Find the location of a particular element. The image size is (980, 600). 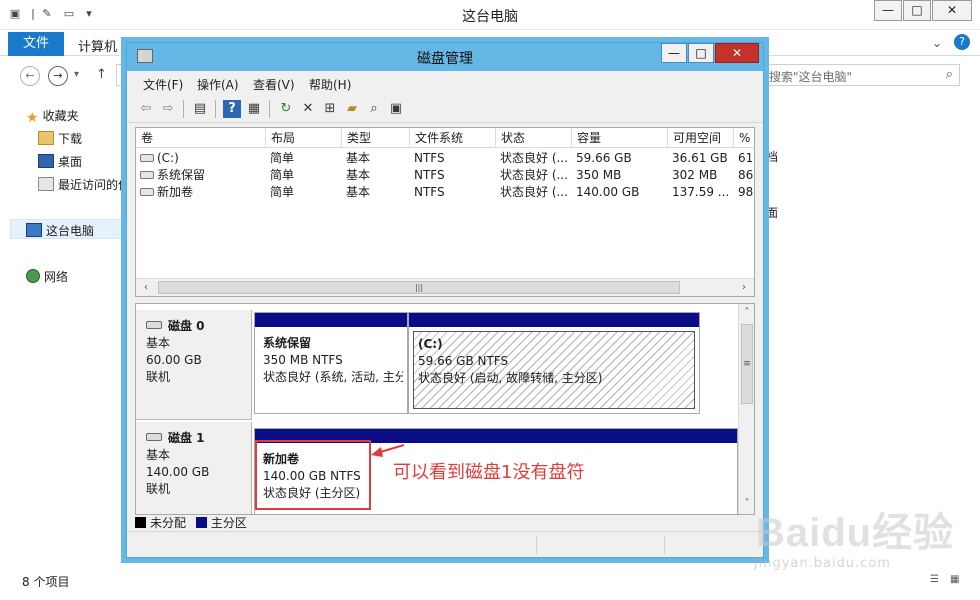

explore-icon: ⌕ is located at coordinates (374, 109).